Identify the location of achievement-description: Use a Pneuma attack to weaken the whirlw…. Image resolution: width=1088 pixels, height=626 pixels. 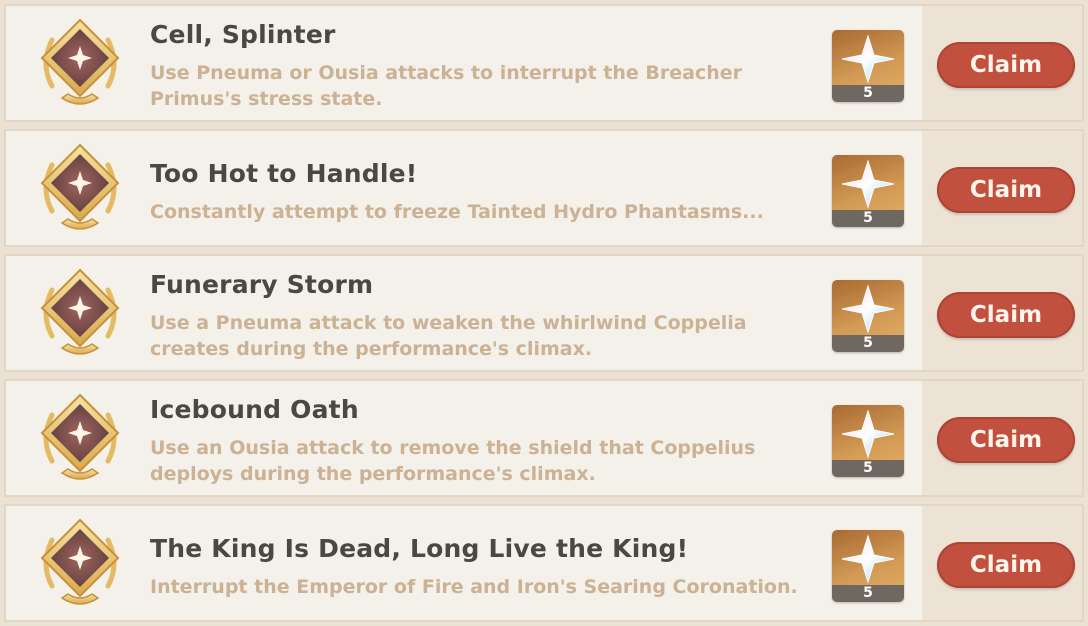
(448, 336).